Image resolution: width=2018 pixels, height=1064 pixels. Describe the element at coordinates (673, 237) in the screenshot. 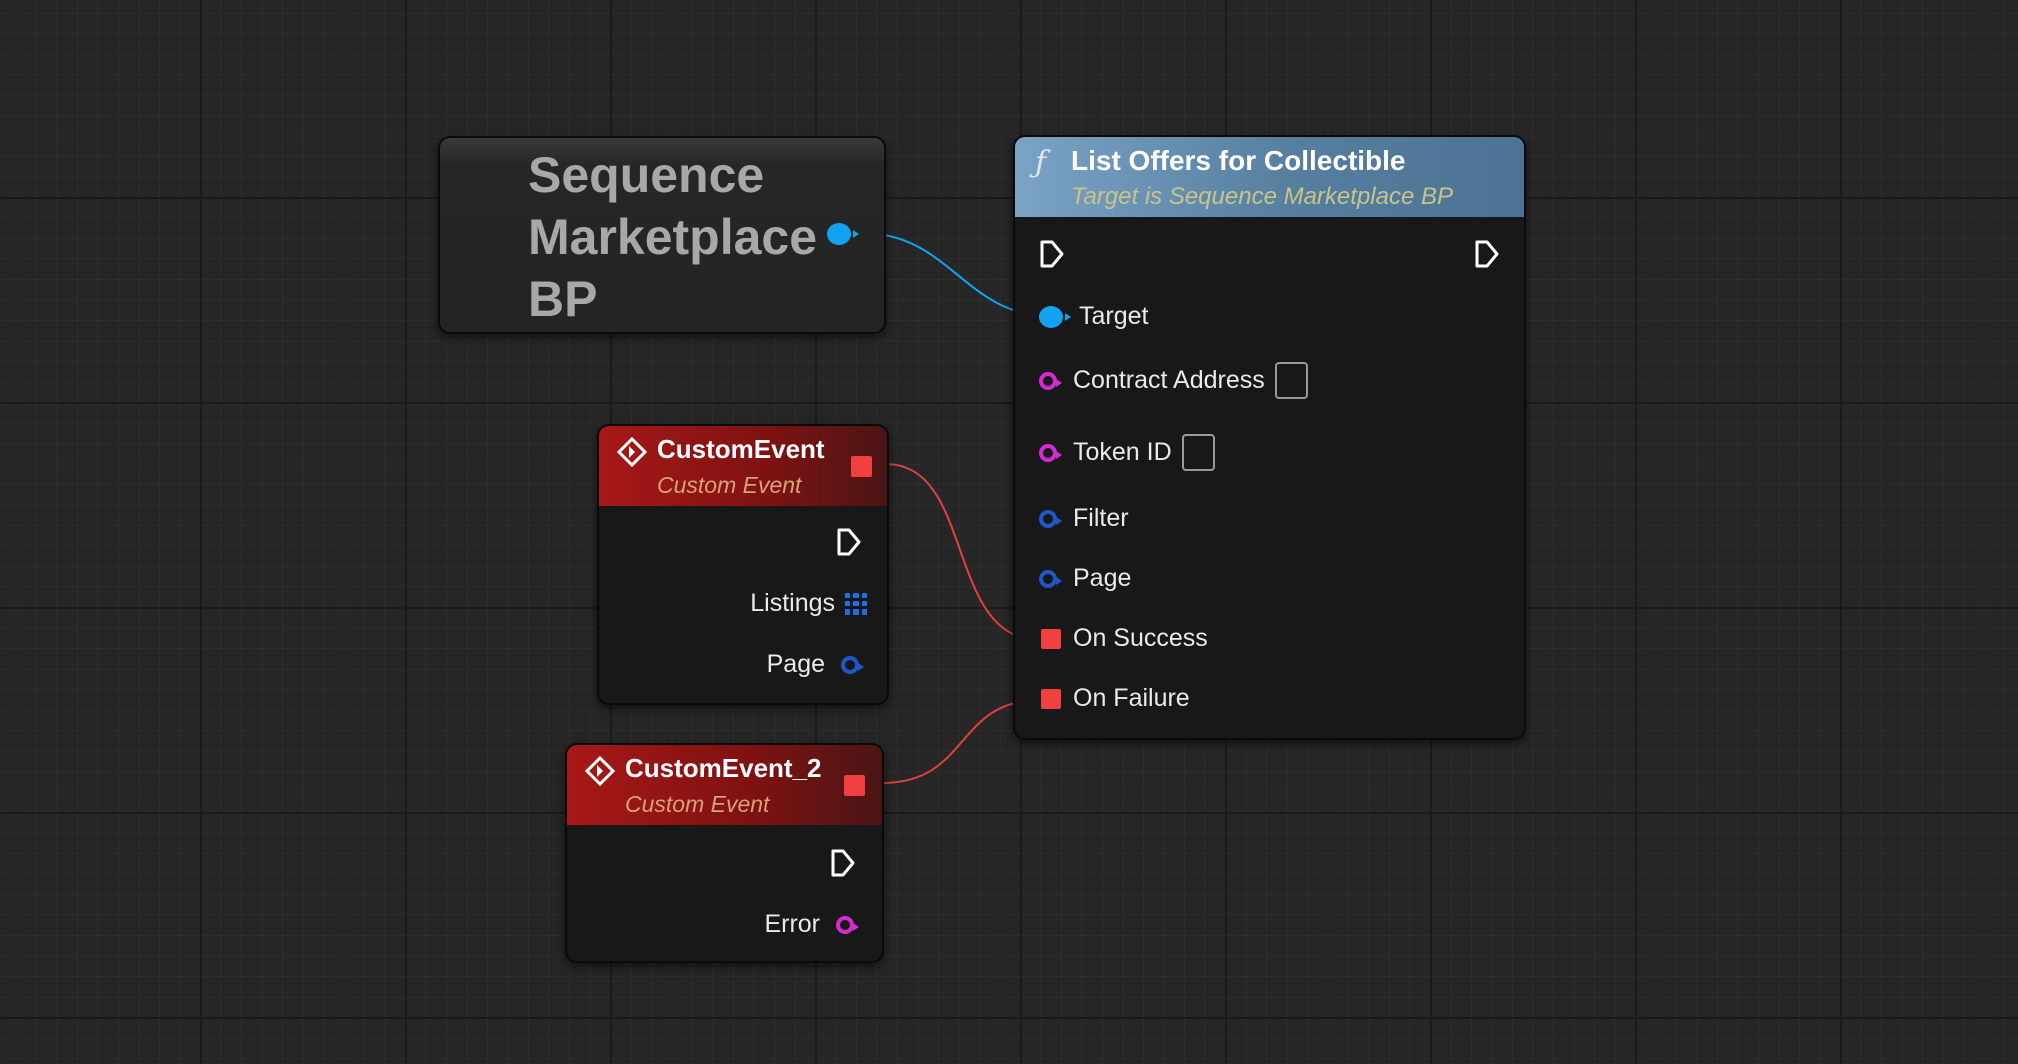

I see `node-title: Sequence Marketplace BP` at that location.